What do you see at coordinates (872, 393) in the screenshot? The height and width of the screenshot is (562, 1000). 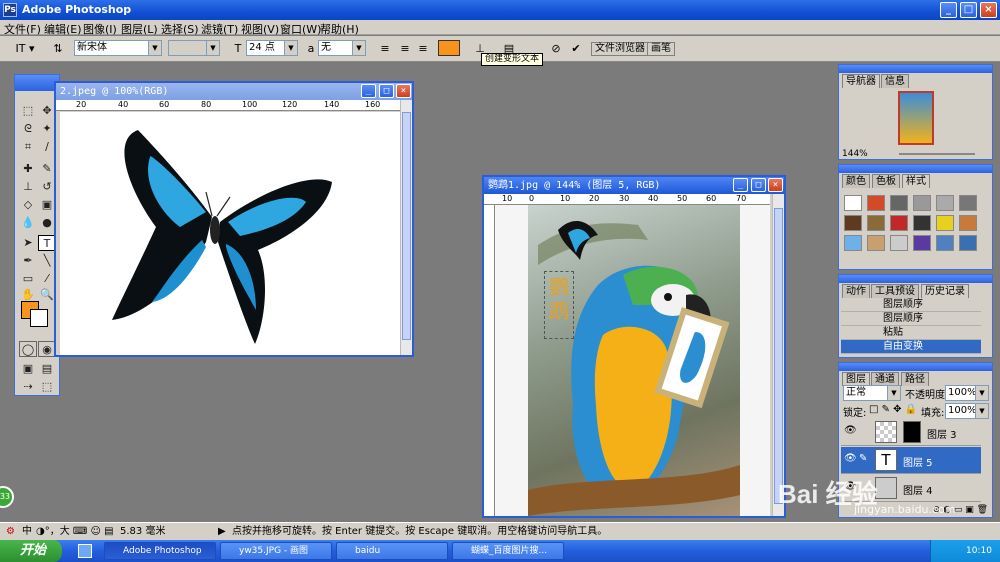 I see `blend-mode-select: 正常 ▼` at bounding box center [872, 393].